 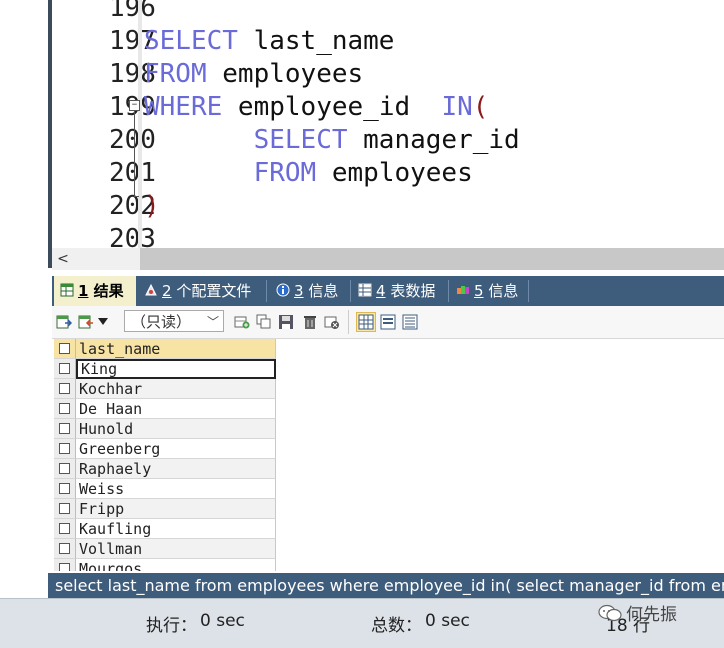 What do you see at coordinates (134, 105) in the screenshot?
I see `fold-collapse-icon: −` at bounding box center [134, 105].